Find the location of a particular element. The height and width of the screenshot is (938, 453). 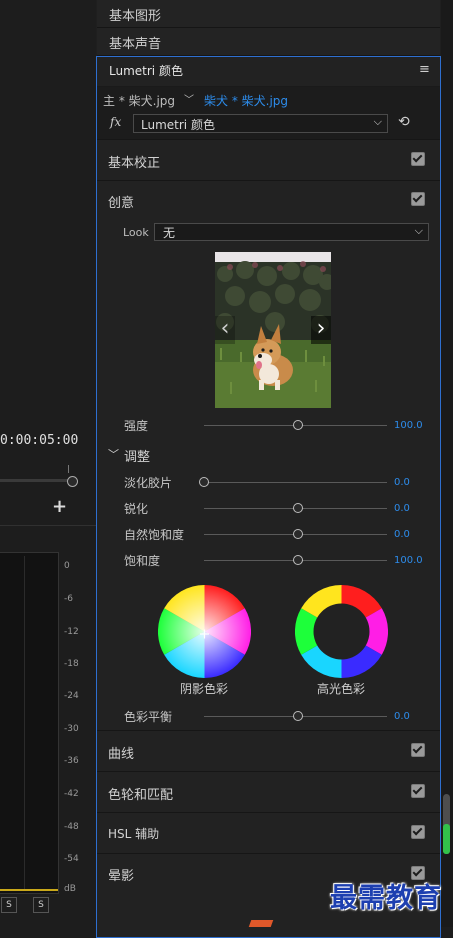

tab-label: 基本声音 is located at coordinates (135, 44).